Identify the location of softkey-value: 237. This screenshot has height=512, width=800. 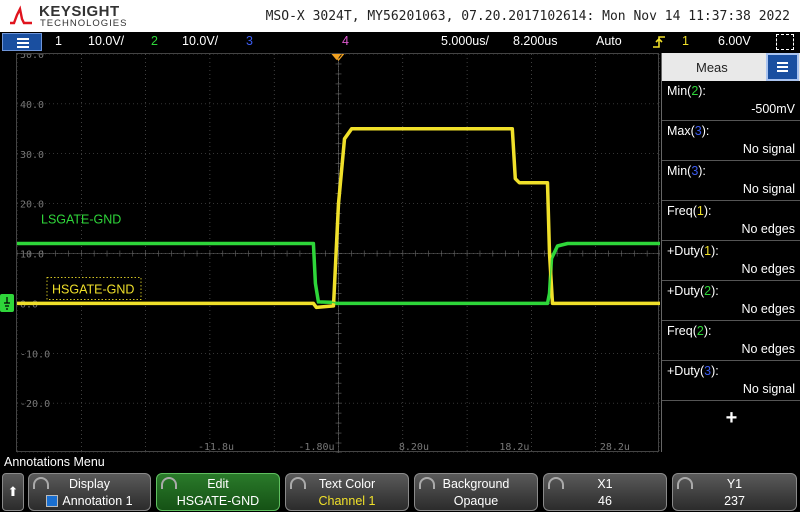
(734, 501).